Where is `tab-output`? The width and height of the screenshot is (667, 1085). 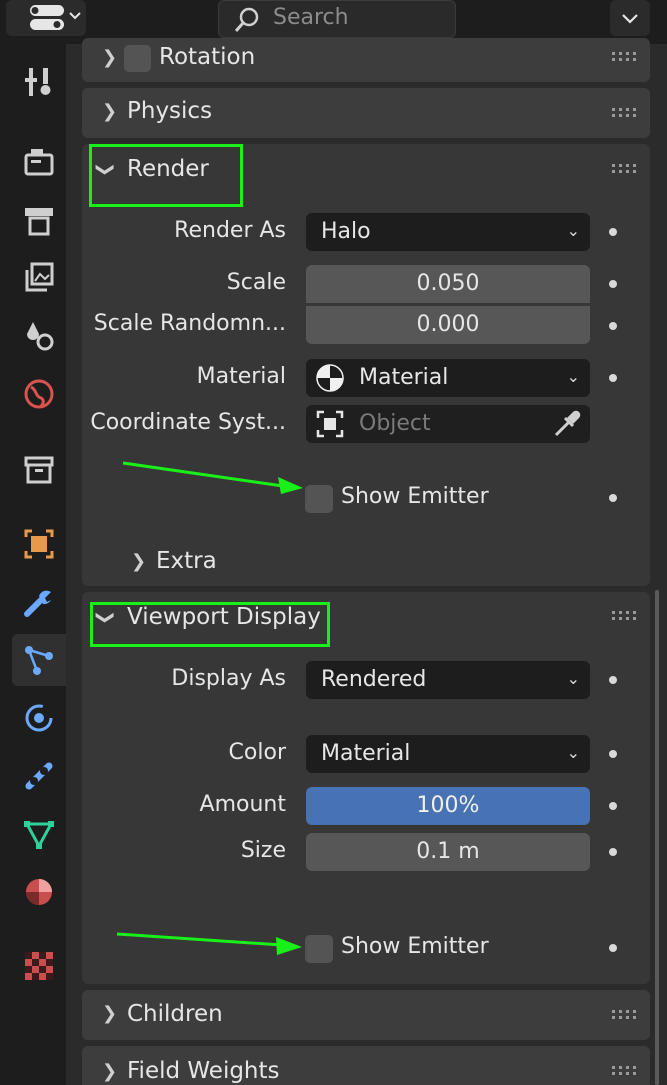 tab-output is located at coordinates (39, 220).